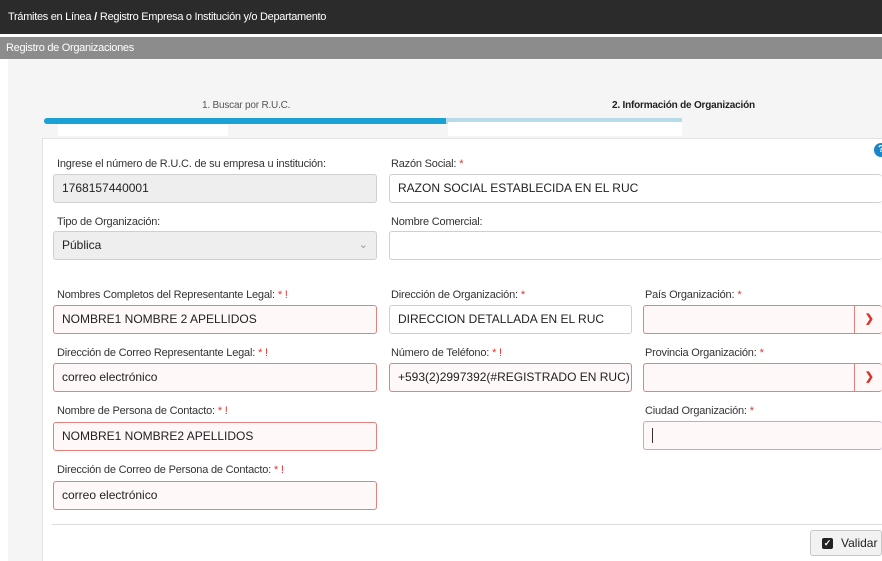 This screenshot has height=561, width=882. I want to click on razon-social-label-text: Razón Social:, so click(424, 164).